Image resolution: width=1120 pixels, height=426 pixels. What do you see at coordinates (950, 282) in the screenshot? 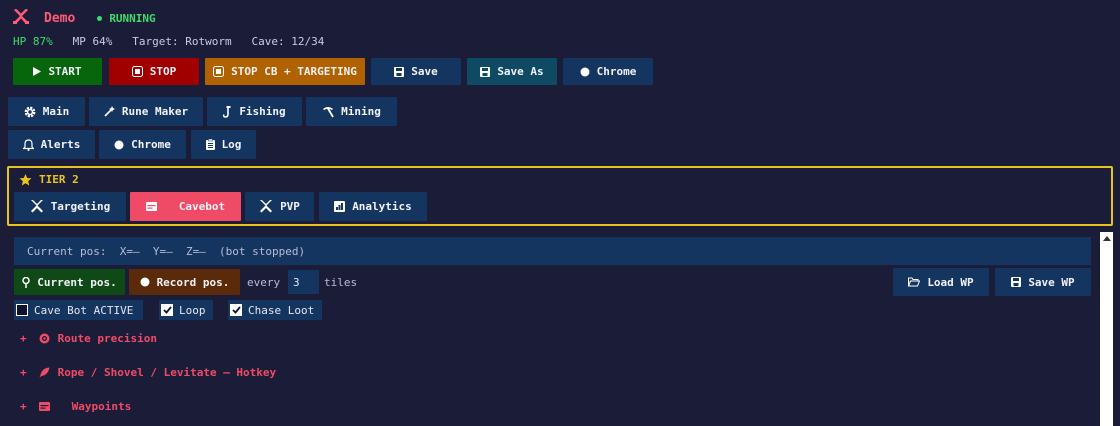
I see `load-wp-label: Load WP` at bounding box center [950, 282].